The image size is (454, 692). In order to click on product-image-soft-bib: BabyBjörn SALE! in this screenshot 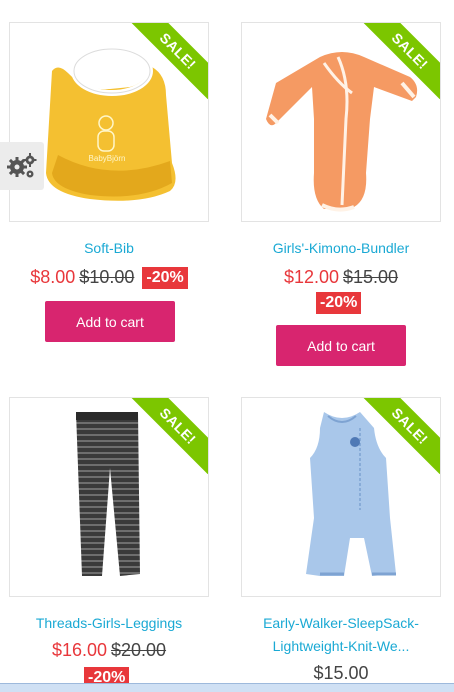, I will do `click(109, 122)`.